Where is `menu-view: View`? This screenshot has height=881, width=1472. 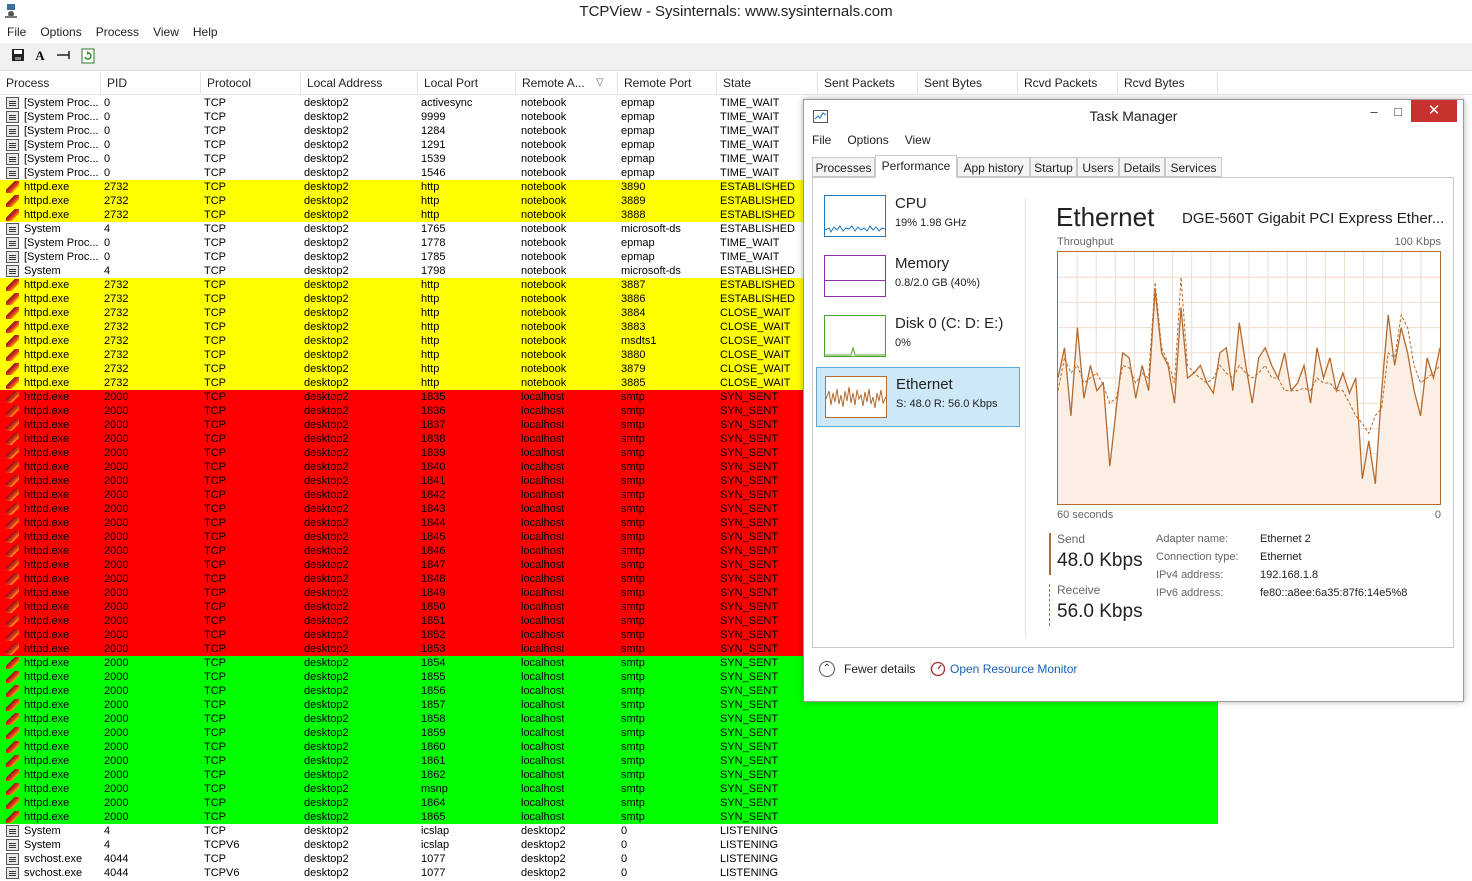 menu-view: View is located at coordinates (166, 32).